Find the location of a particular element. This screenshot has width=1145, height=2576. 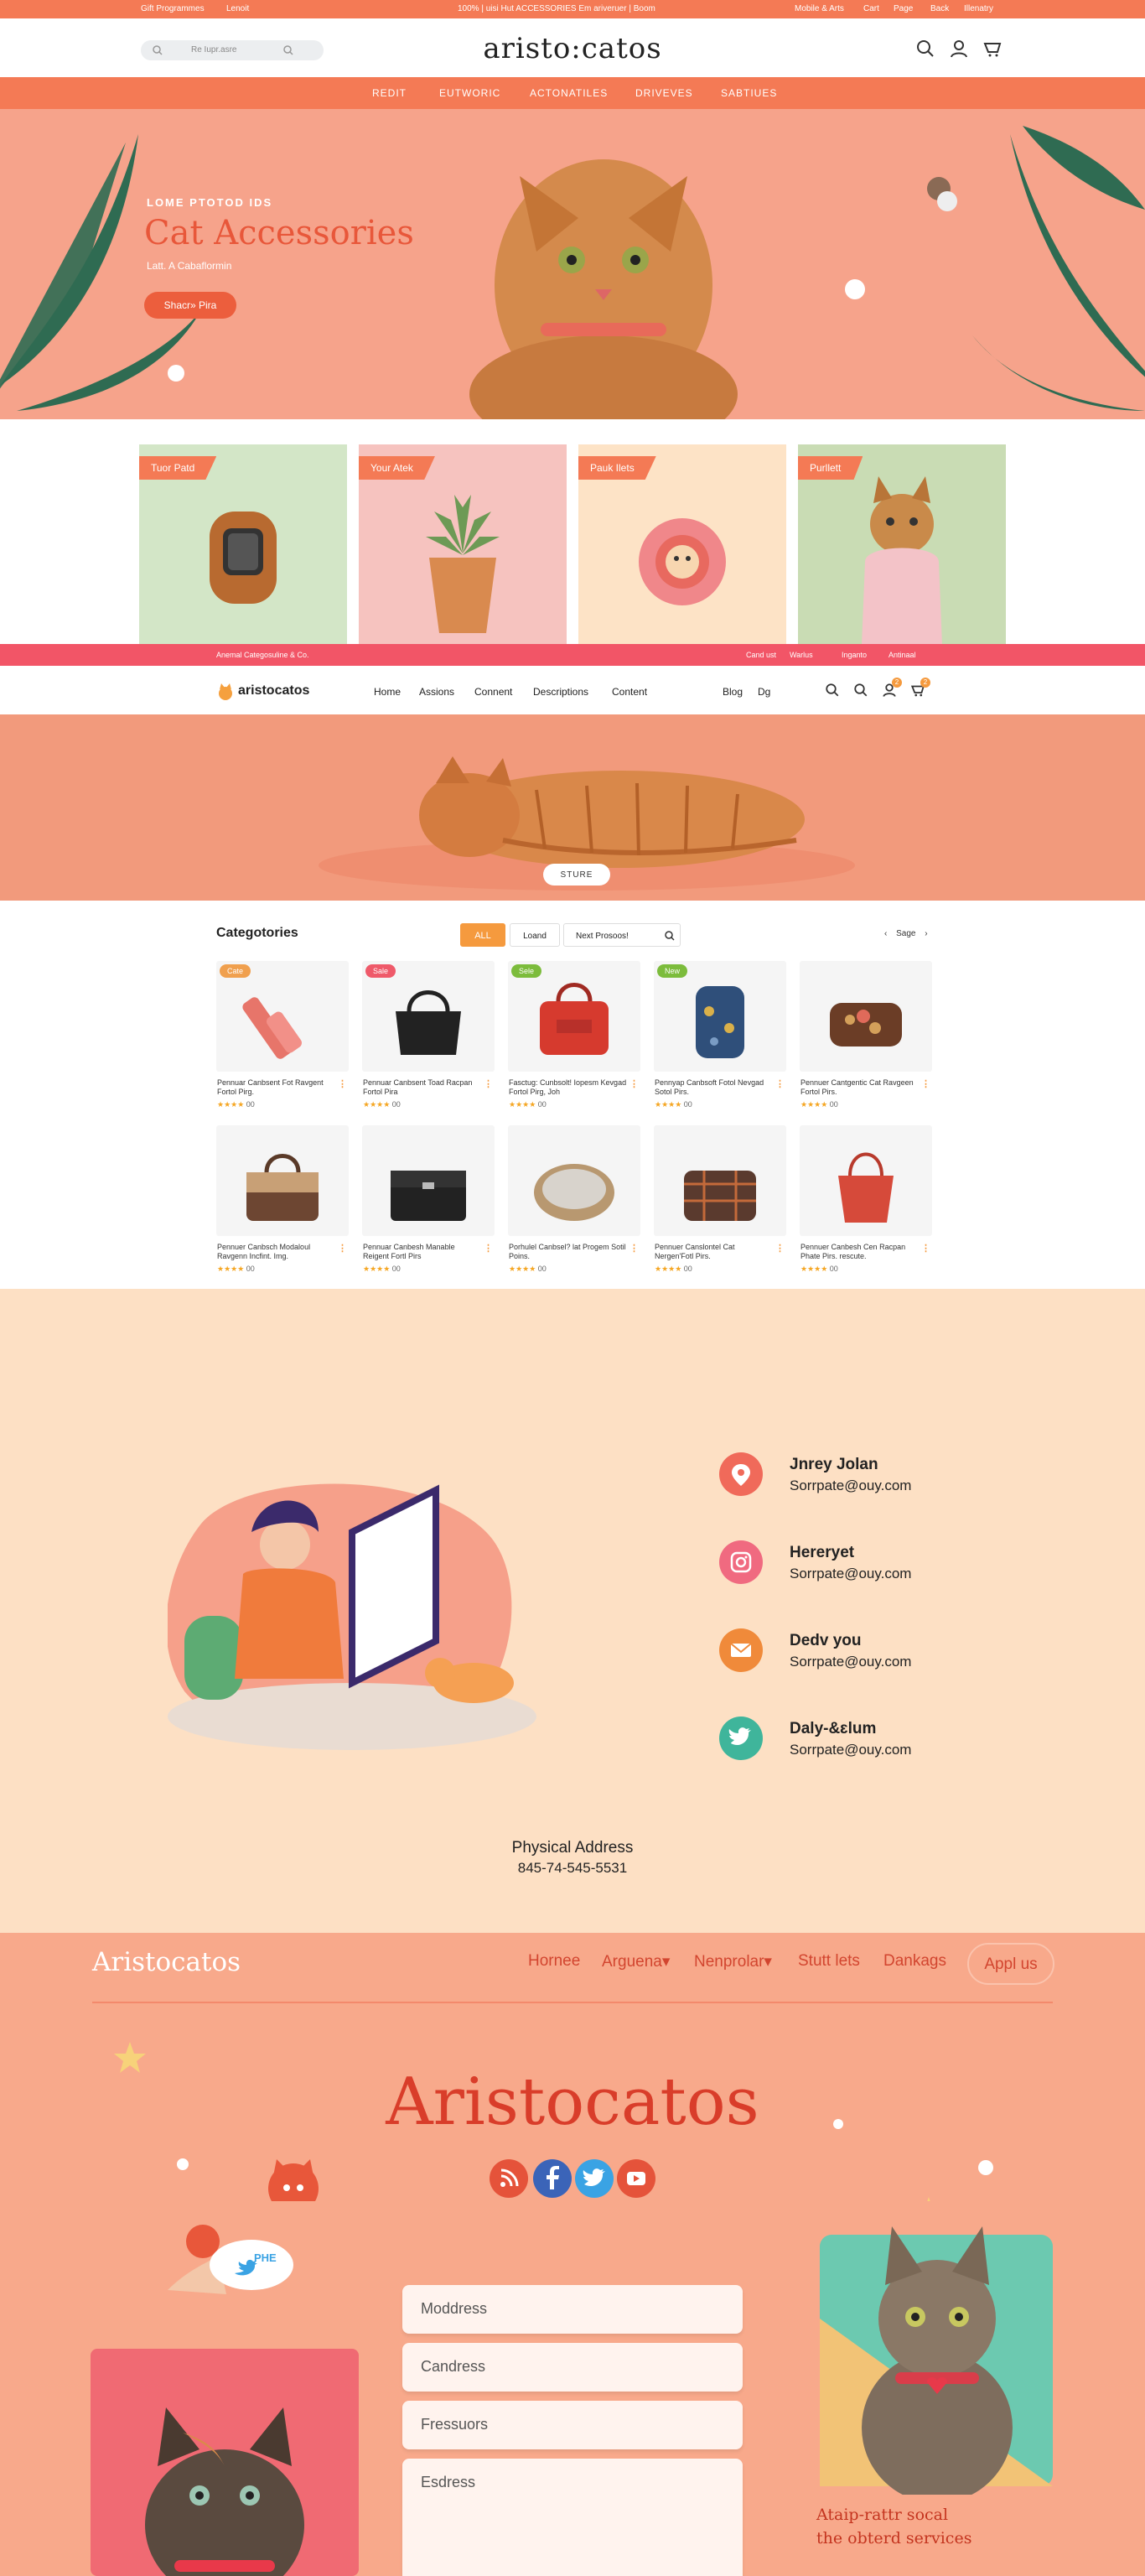

nav2-dg: Dg is located at coordinates (764, 692).